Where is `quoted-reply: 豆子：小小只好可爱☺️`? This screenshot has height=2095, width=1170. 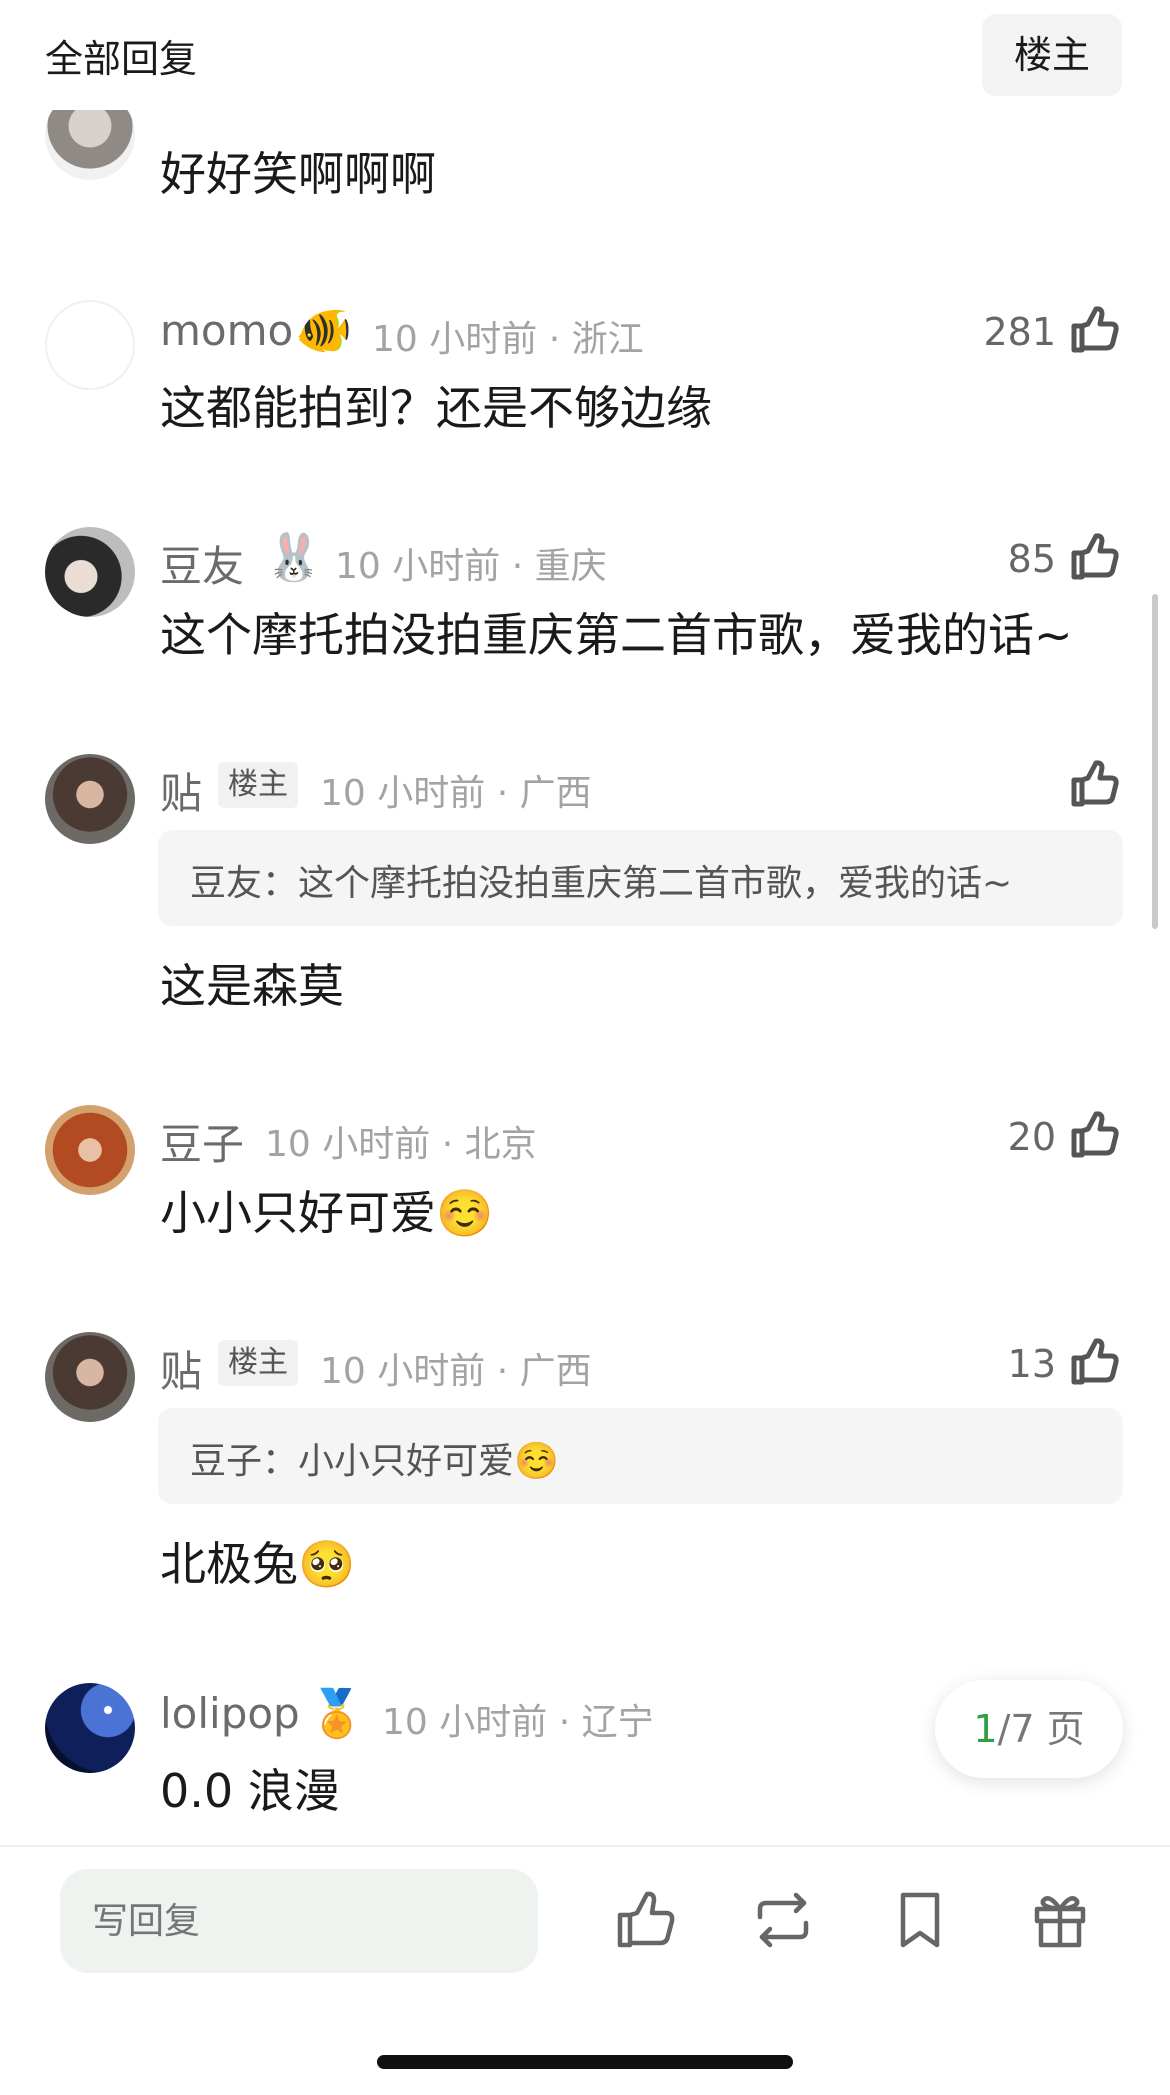 quoted-reply: 豆子：小小只好可爱☺️ is located at coordinates (640, 1456).